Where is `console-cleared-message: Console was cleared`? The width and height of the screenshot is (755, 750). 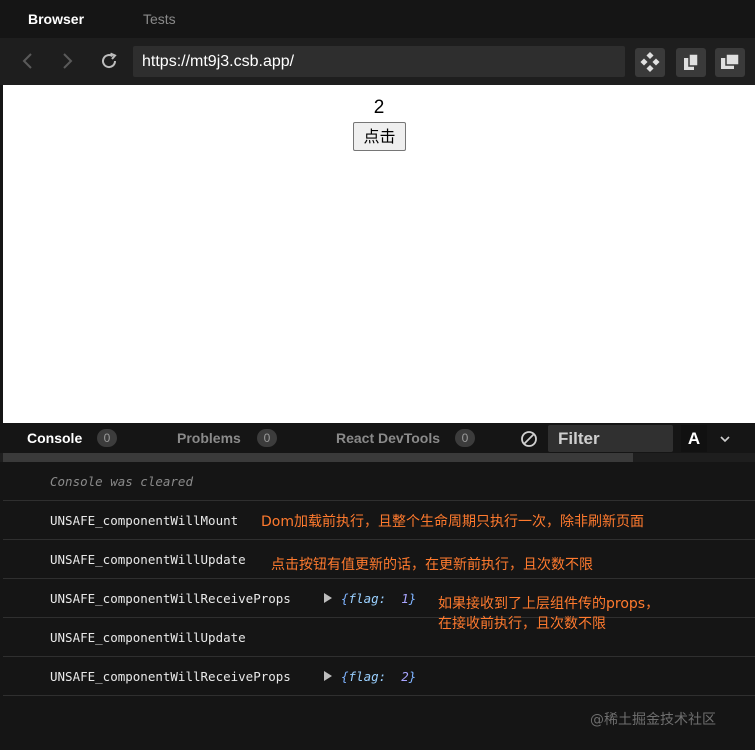 console-cleared-message: Console was cleared is located at coordinates (121, 481).